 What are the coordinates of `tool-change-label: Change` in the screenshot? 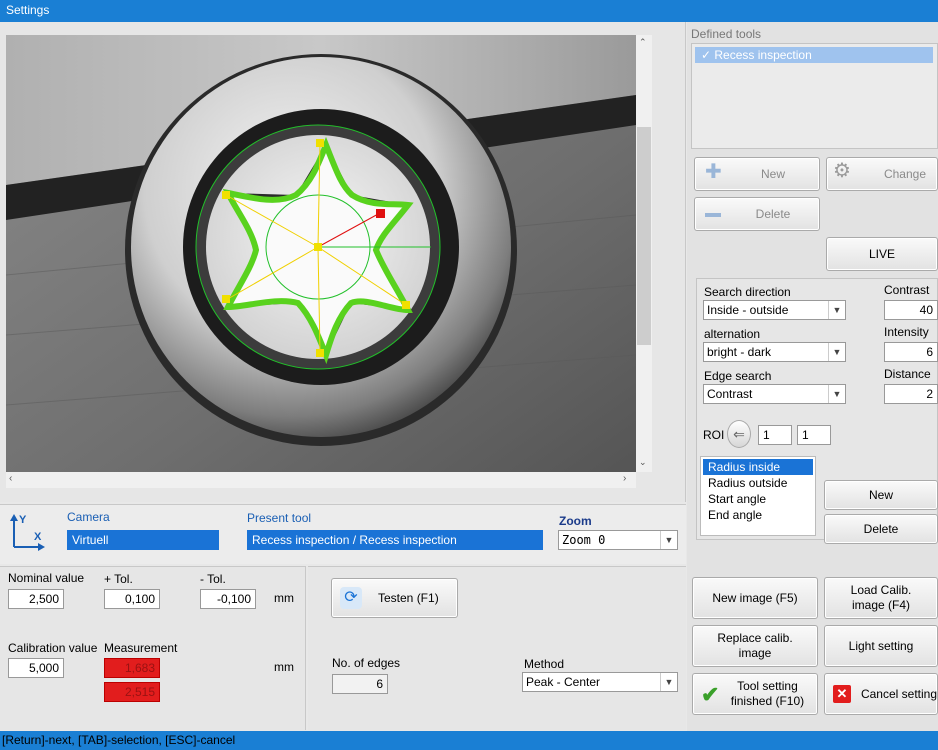 It's located at (905, 173).